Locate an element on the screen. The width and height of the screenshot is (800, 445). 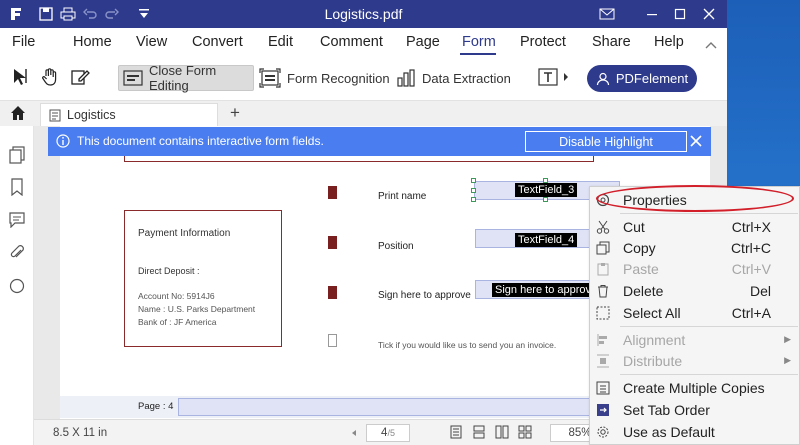
paste-shortcut: Ctrl+V is located at coordinates (751, 268).